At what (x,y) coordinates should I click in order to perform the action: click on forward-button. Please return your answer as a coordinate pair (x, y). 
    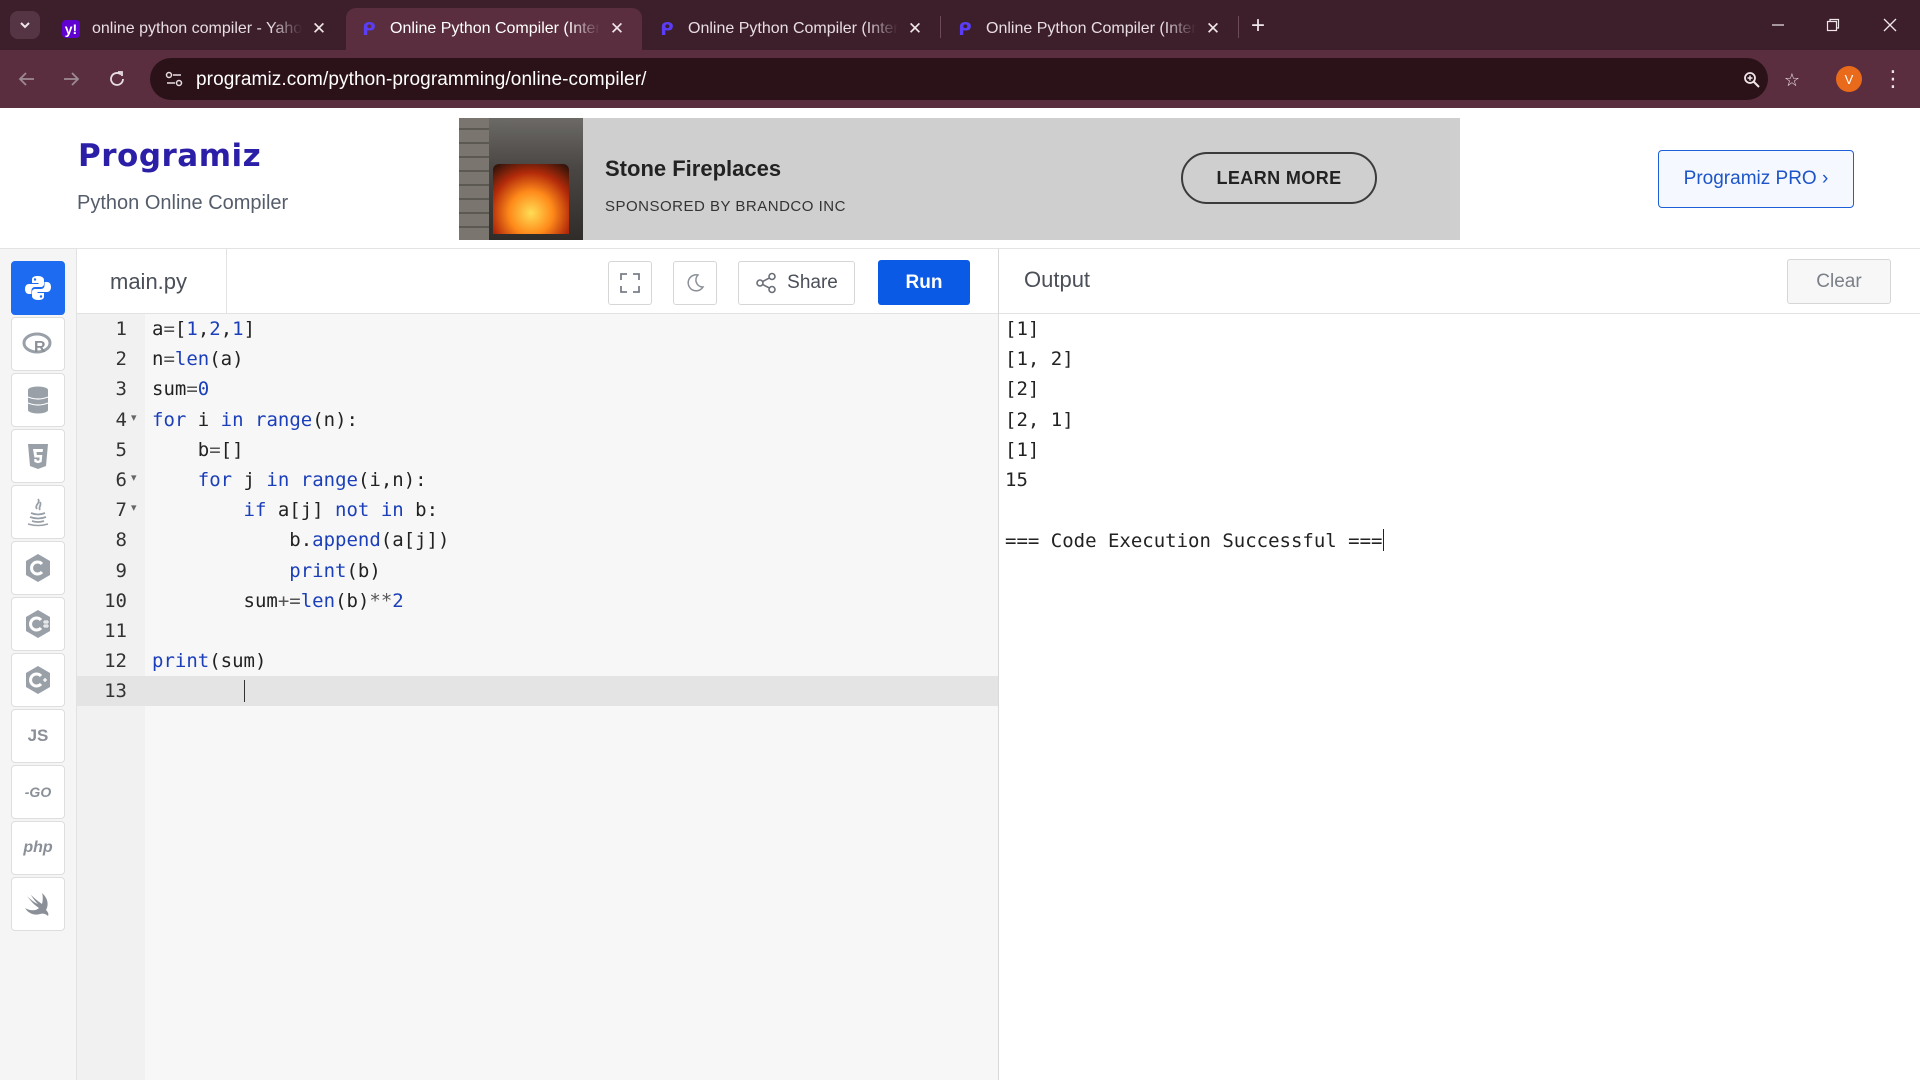
    Looking at the image, I should click on (71, 79).